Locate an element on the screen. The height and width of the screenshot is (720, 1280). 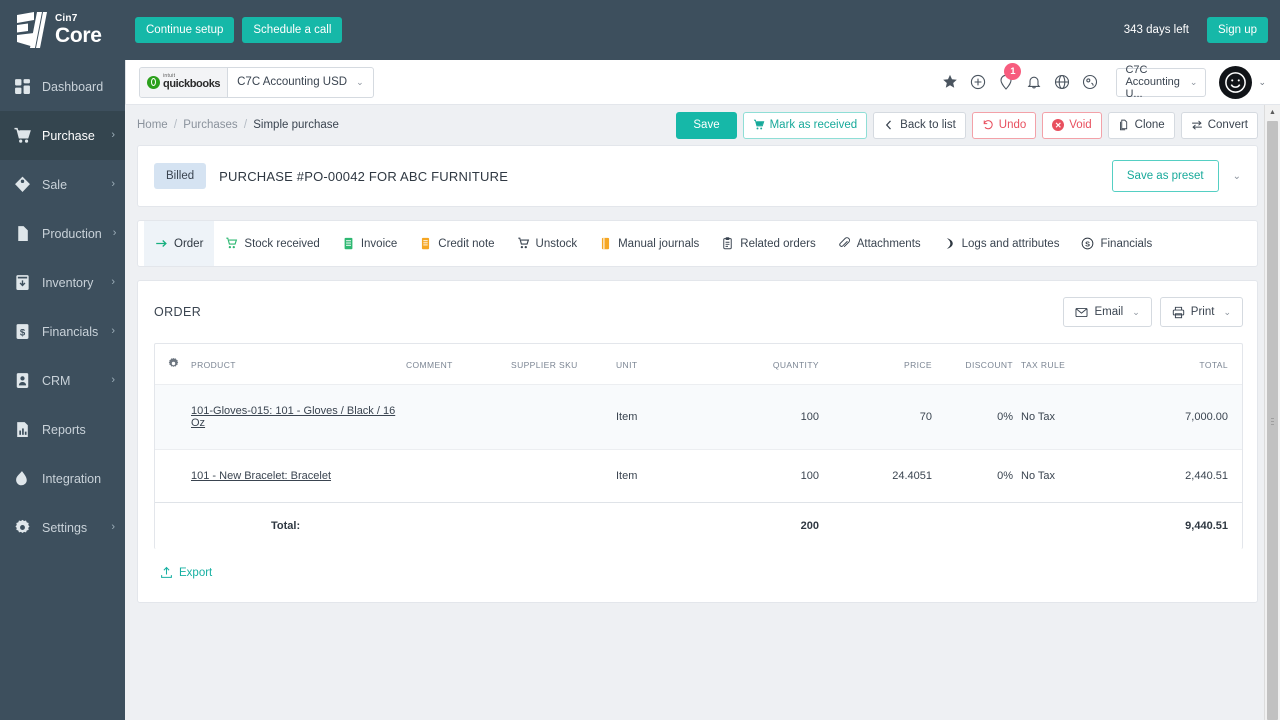
avatar-chevron-down-icon: ⌄ is located at coordinates (1262, 82).